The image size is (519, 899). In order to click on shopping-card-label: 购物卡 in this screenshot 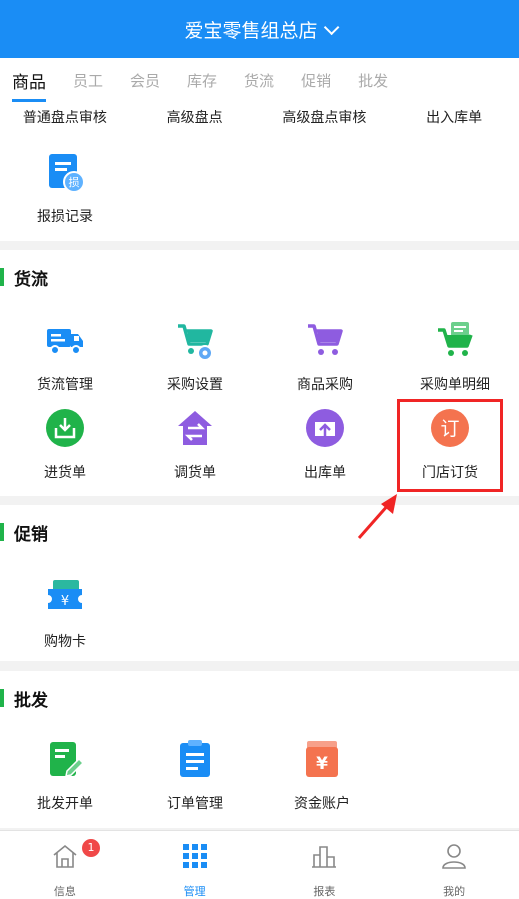, I will do `click(65, 642)`.